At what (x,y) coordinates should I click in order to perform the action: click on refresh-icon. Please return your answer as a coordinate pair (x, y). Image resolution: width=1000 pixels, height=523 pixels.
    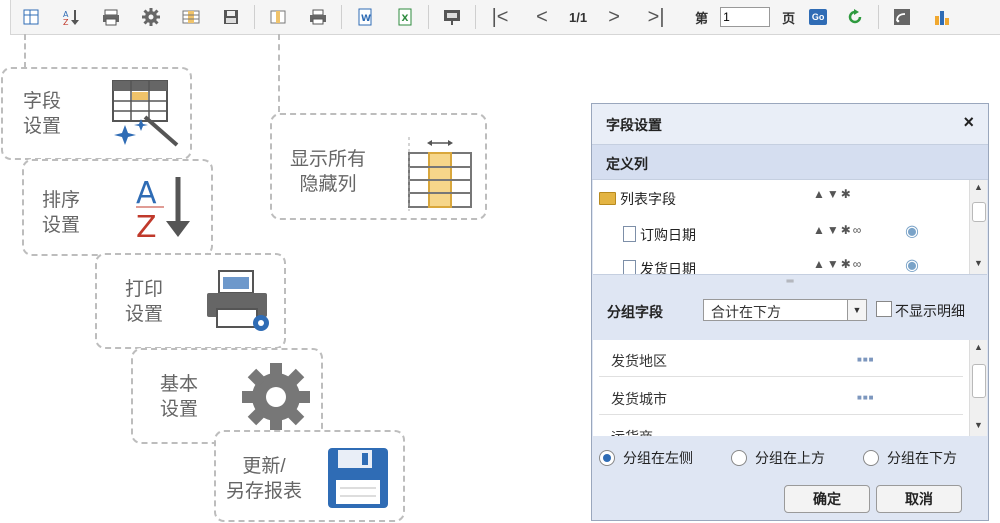
    Looking at the image, I should click on (855, 17).